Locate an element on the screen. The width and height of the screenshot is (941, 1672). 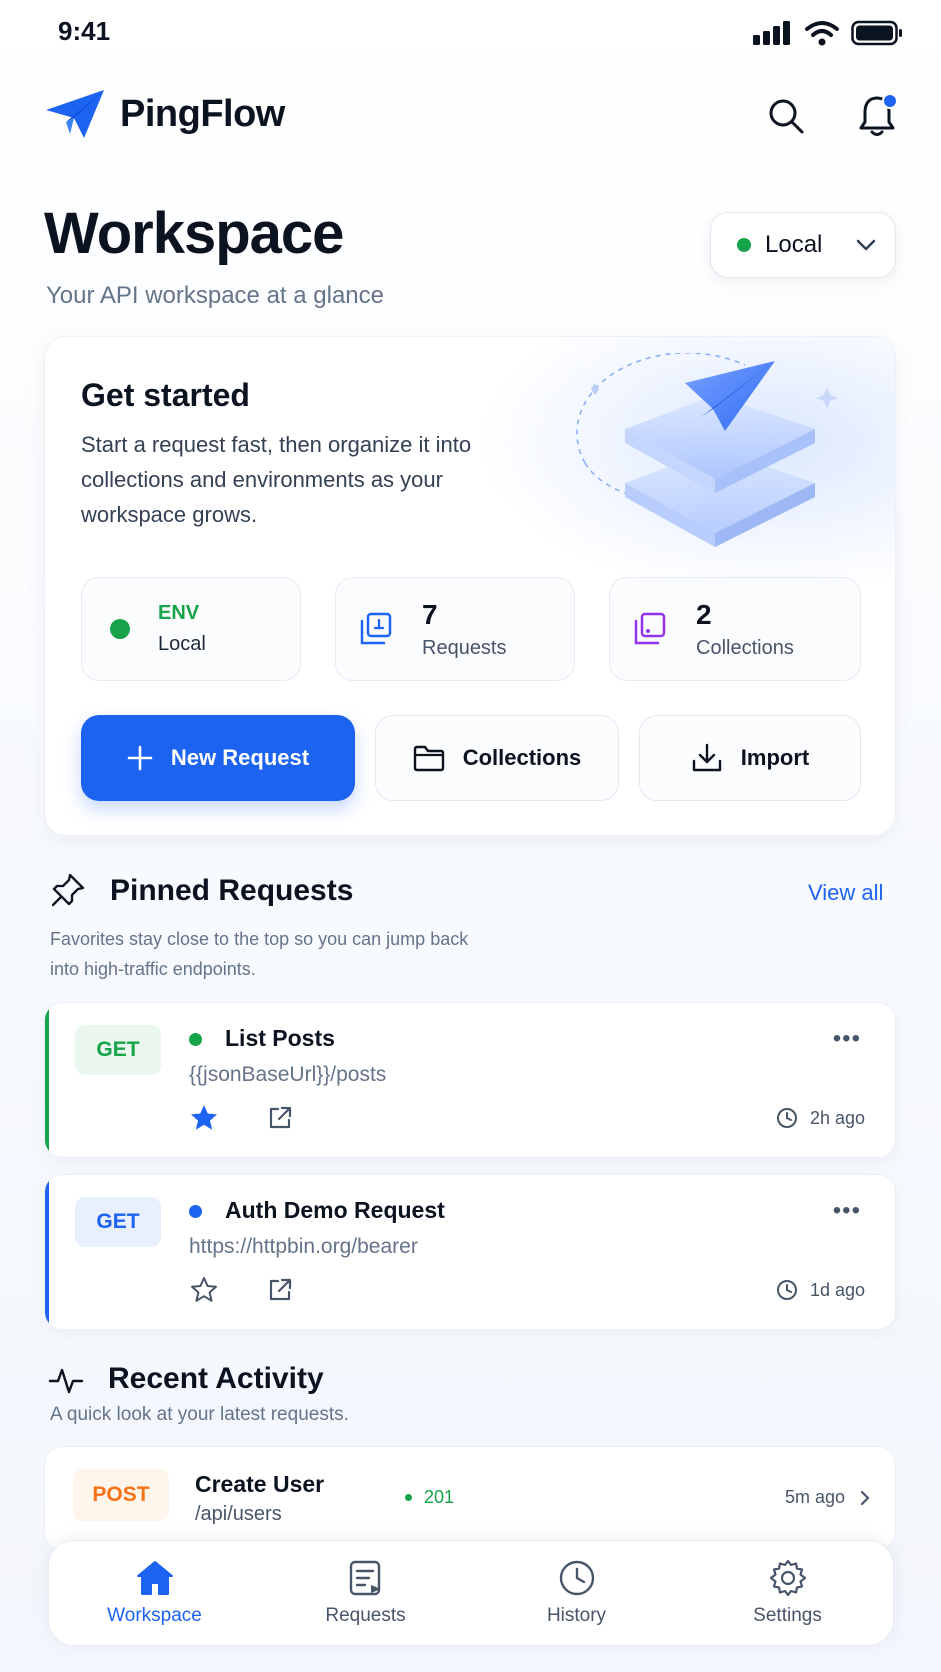
recent-activity-subtitle: A quick look at your latest requests. is located at coordinates (199, 1414).